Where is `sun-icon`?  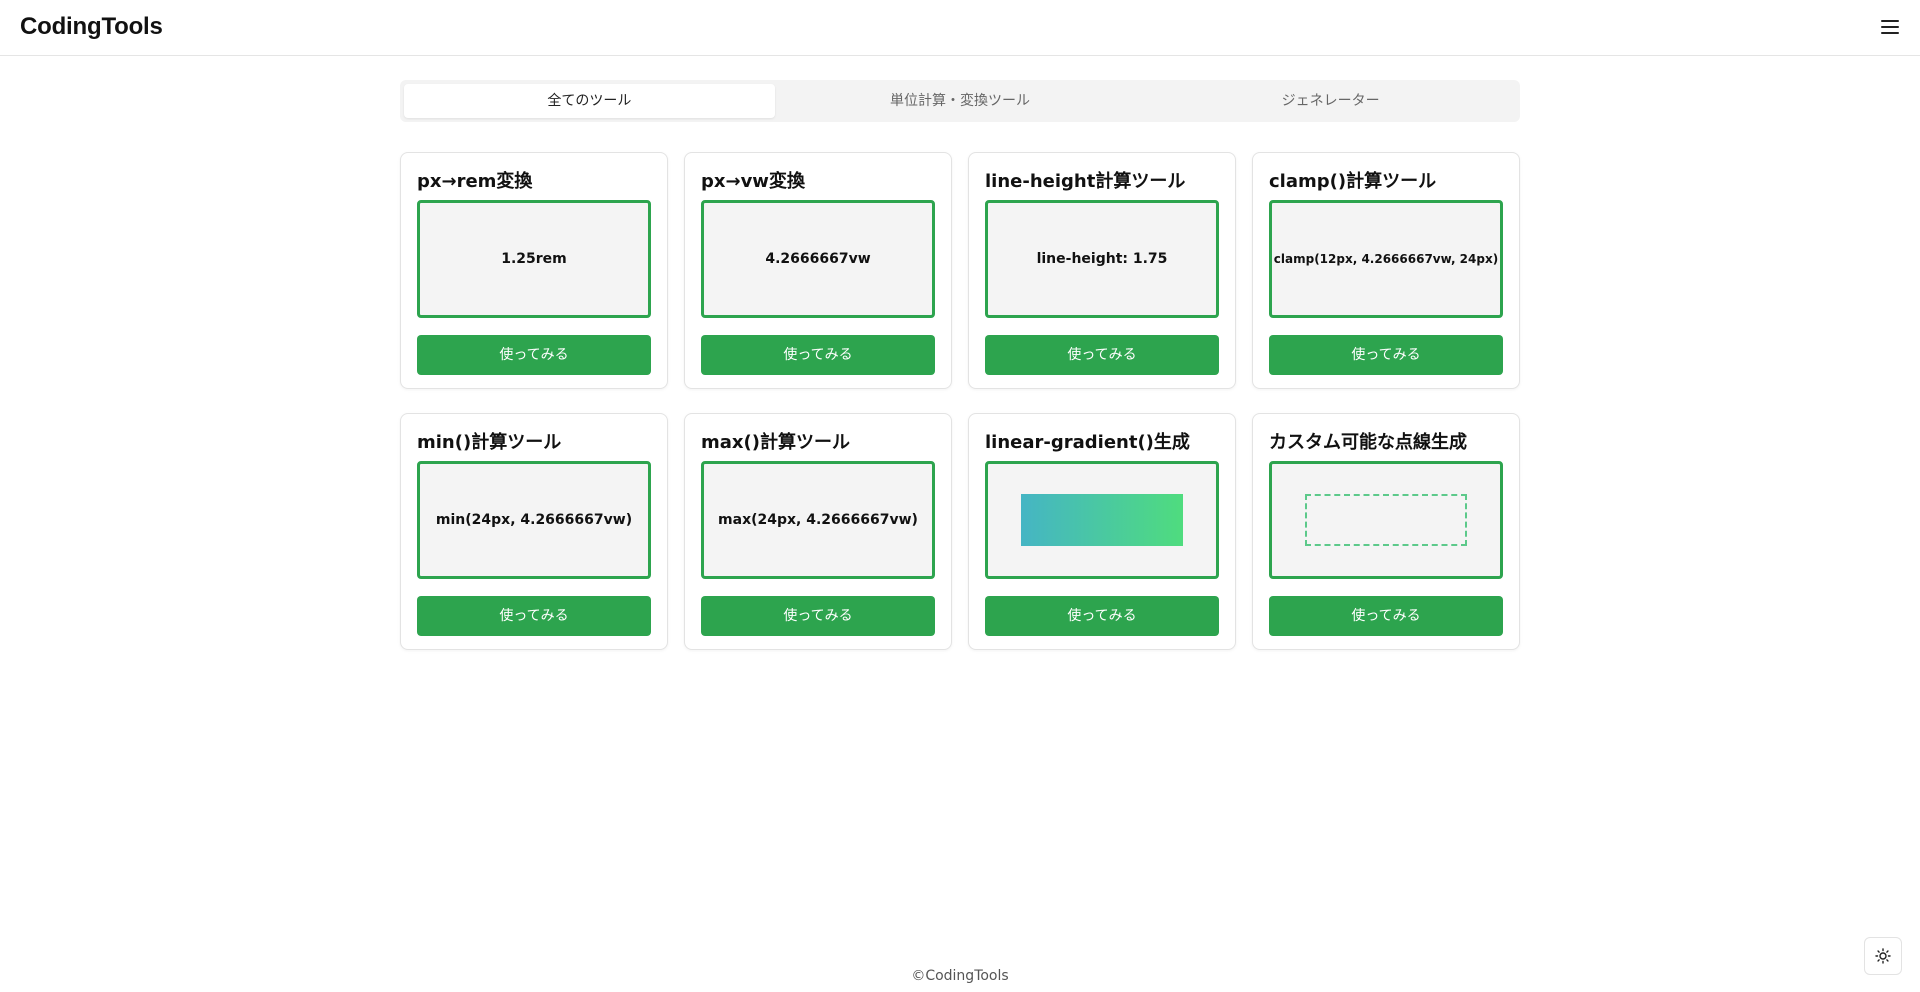
sun-icon is located at coordinates (1883, 956).